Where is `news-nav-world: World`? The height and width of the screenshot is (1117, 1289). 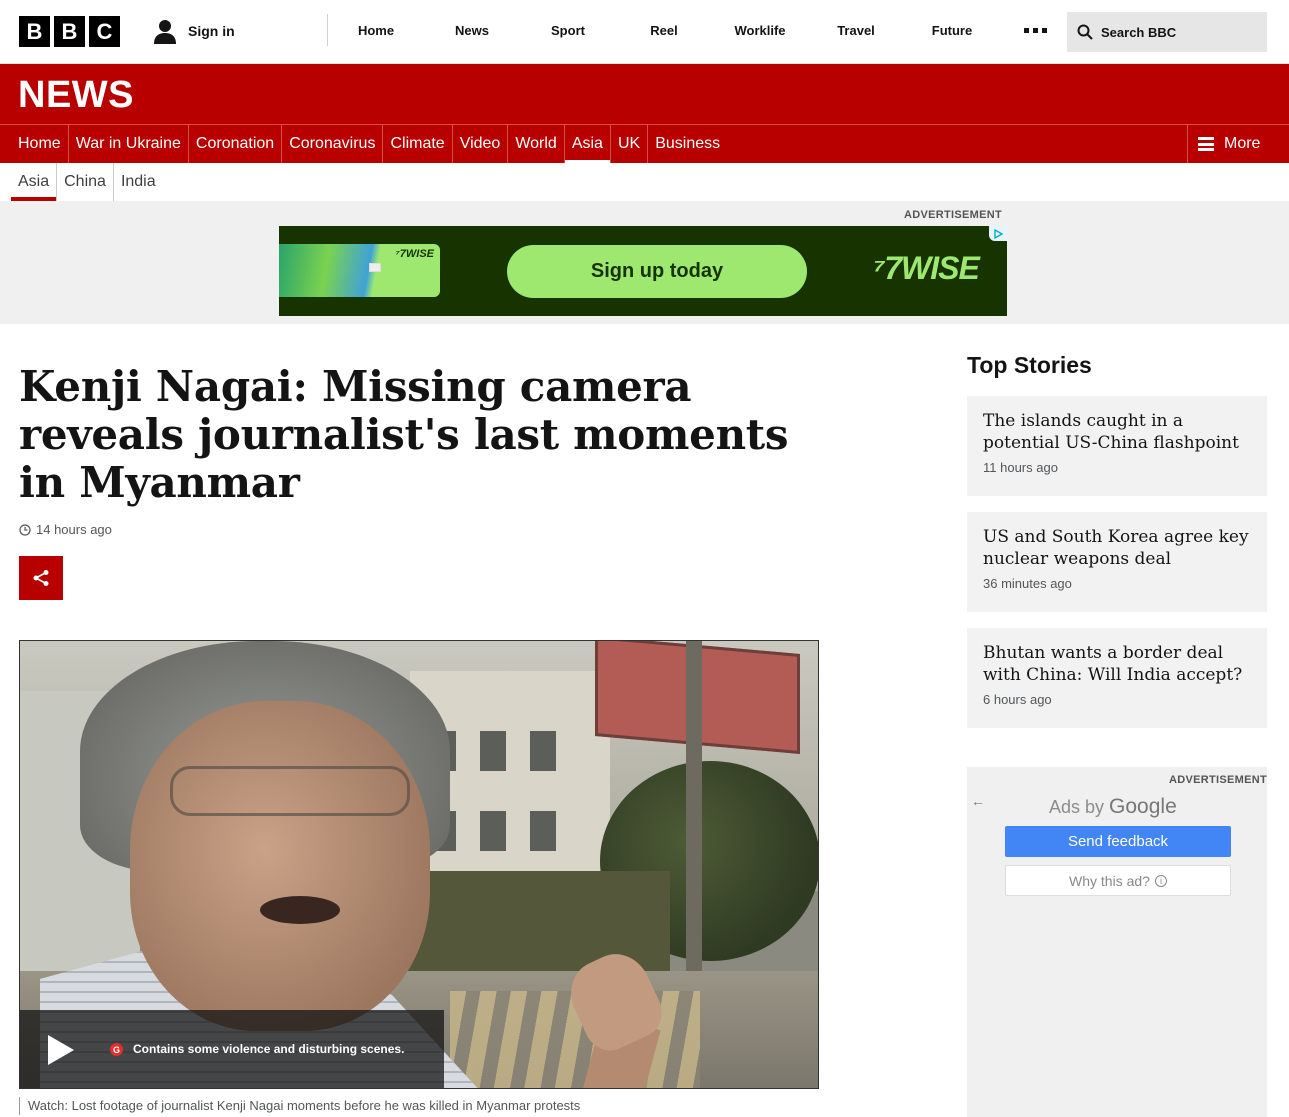 news-nav-world: World is located at coordinates (536, 144).